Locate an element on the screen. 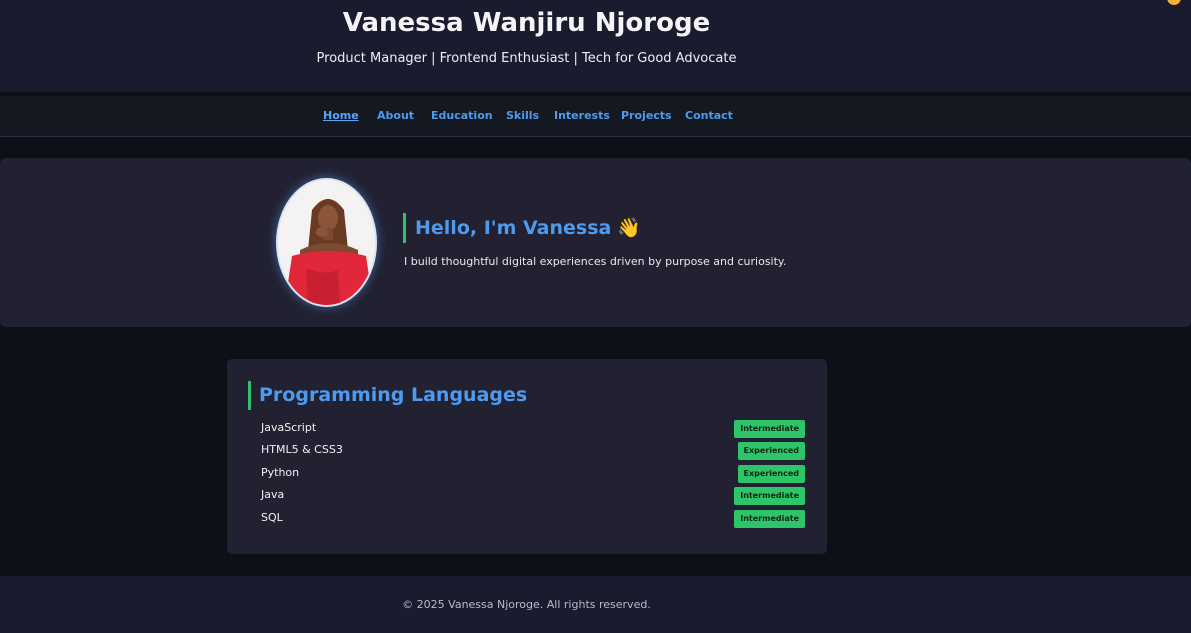 The width and height of the screenshot is (1191, 633). card-accent-bar is located at coordinates (249, 395).